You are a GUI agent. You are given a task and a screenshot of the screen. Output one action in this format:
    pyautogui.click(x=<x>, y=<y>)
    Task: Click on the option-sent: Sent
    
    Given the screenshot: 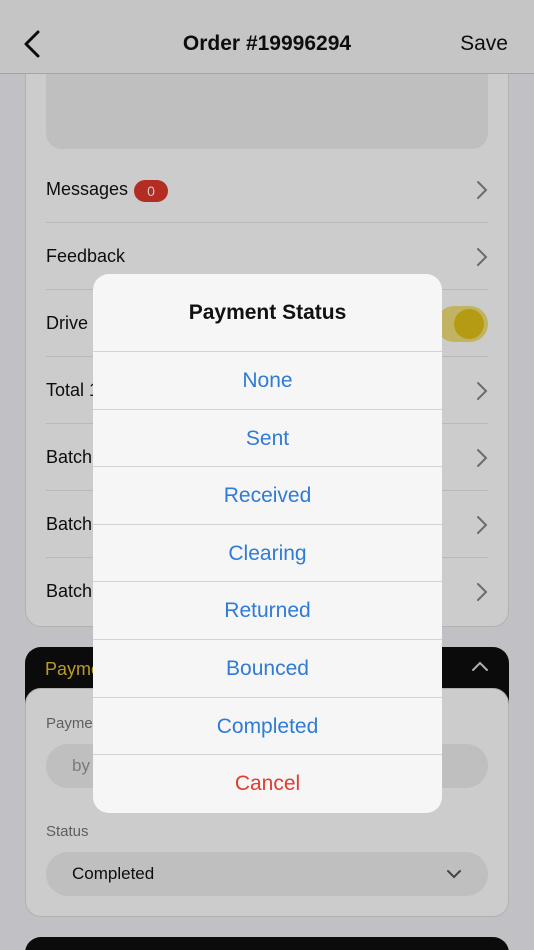 What is the action you would take?
    pyautogui.click(x=267, y=439)
    